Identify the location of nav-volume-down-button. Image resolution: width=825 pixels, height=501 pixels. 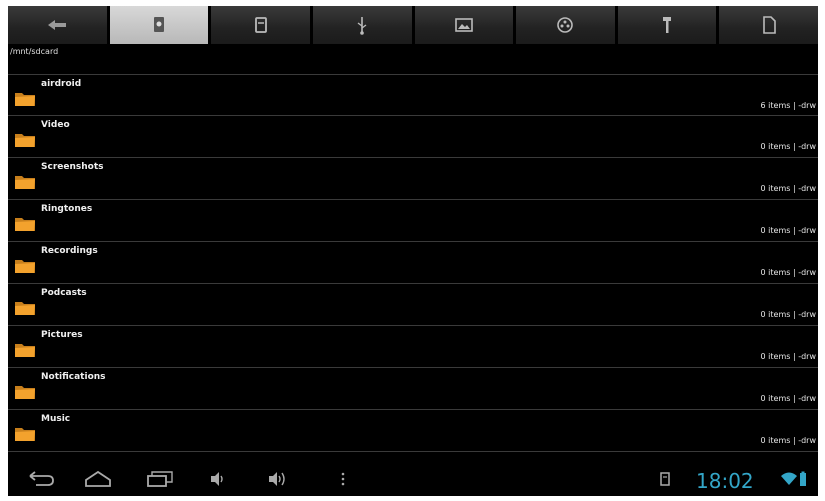
(218, 479).